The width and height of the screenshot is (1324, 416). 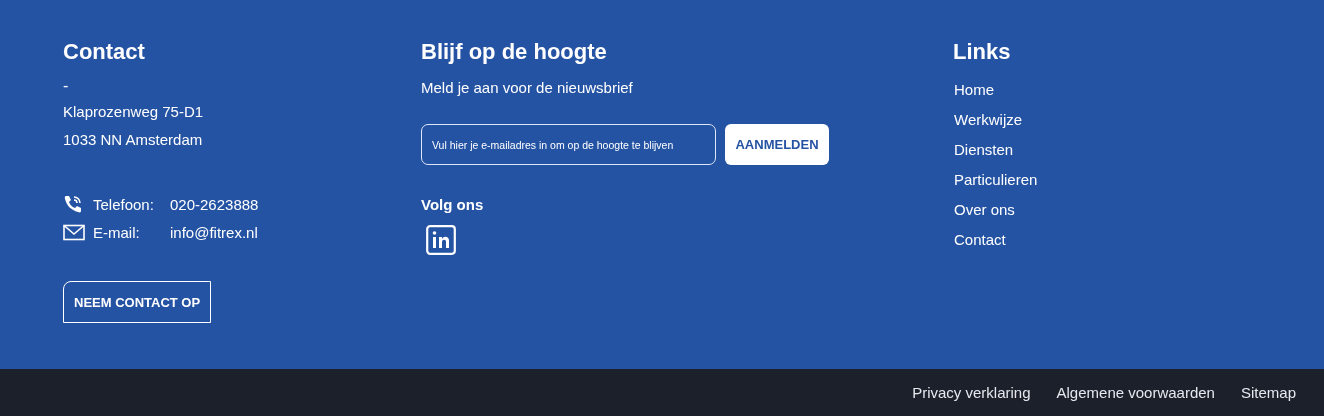 I want to click on follow-heading: Volg ons, so click(x=452, y=204).